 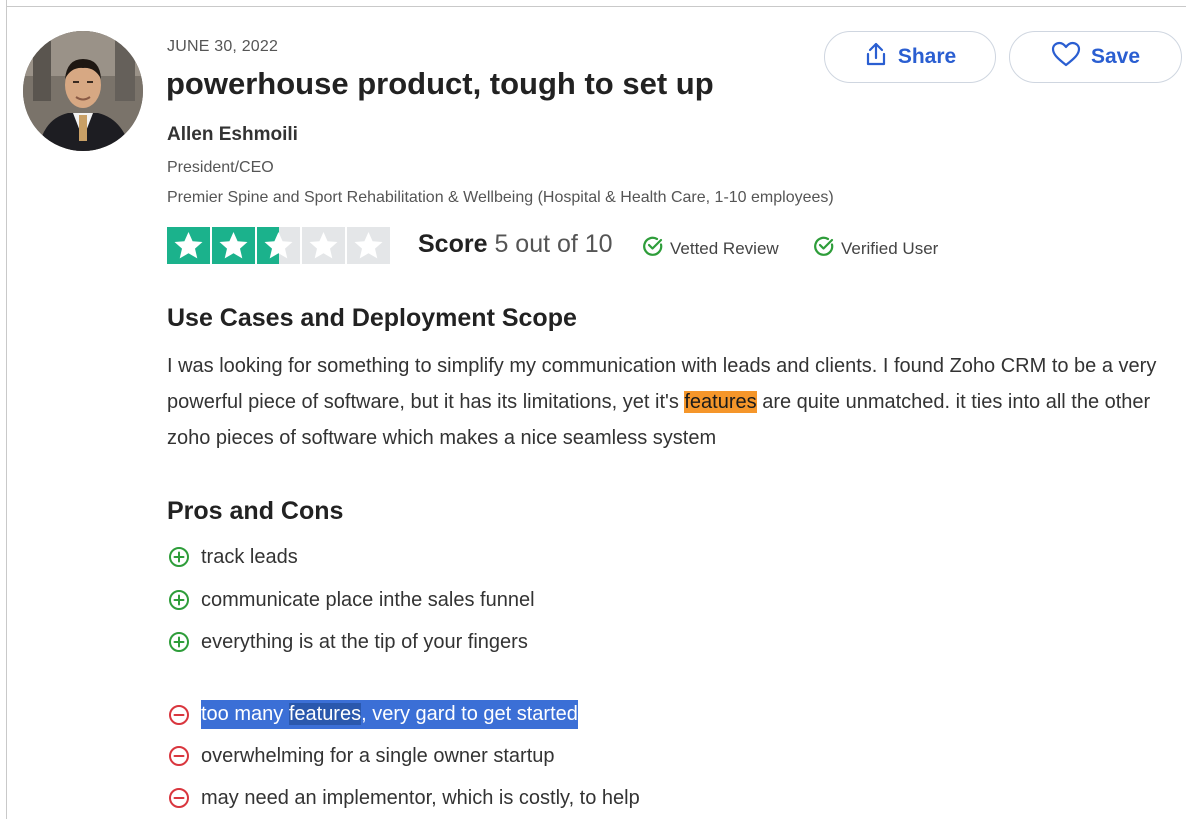 I want to click on con-text: overwhelming for a single owner startup, so click(x=378, y=755).